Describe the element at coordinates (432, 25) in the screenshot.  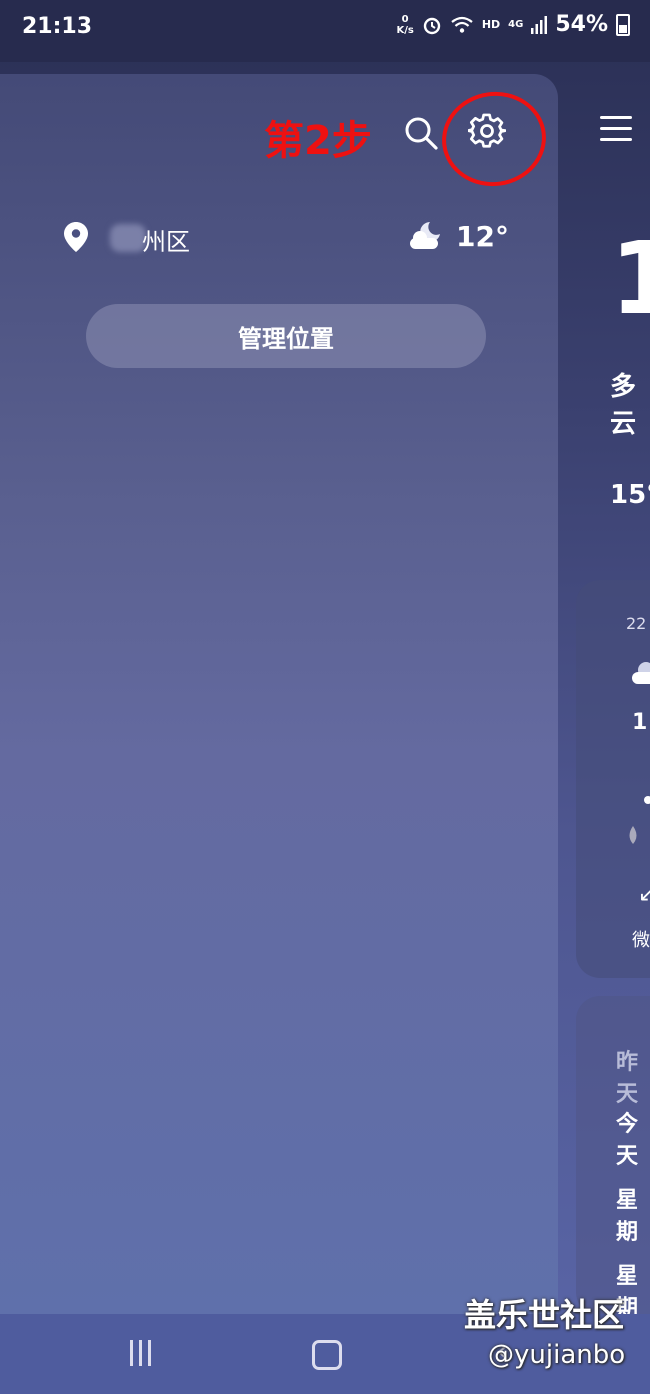
I see `alarm-icon` at that location.